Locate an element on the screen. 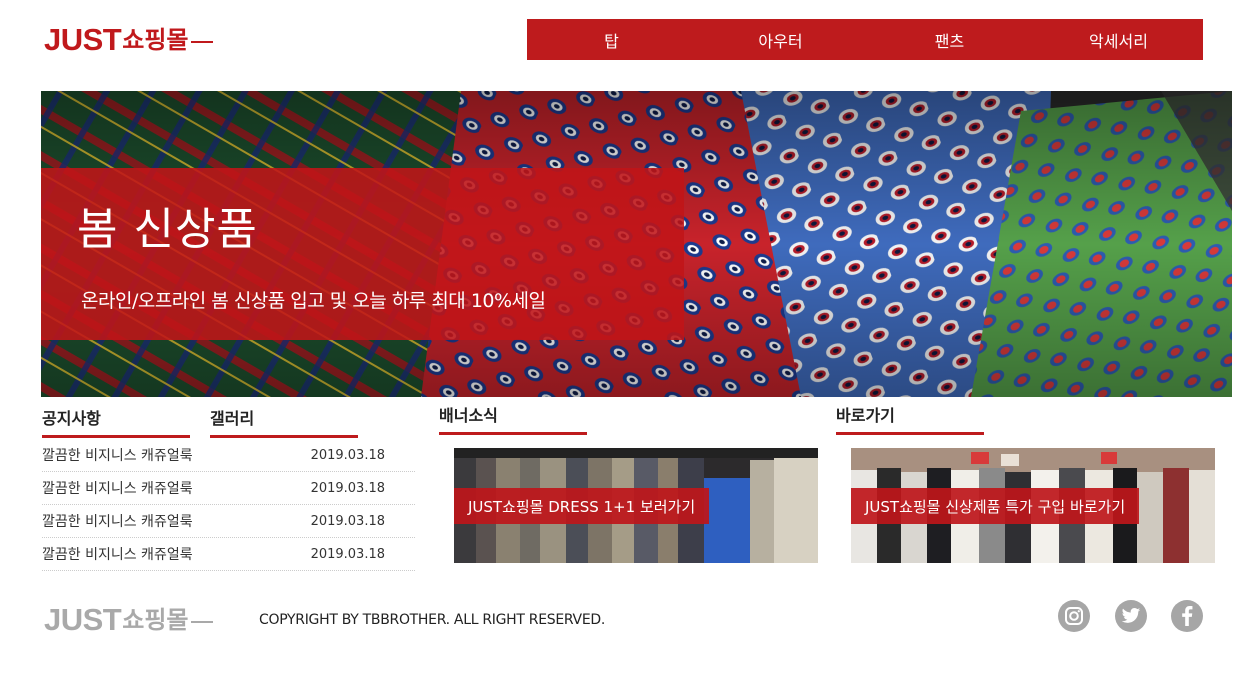 The image size is (1250, 685). hero-subtitle: 온라인/오프라인 봄 신상품 입고 및 오늘 하루 최대 10%세일 is located at coordinates (313, 301).